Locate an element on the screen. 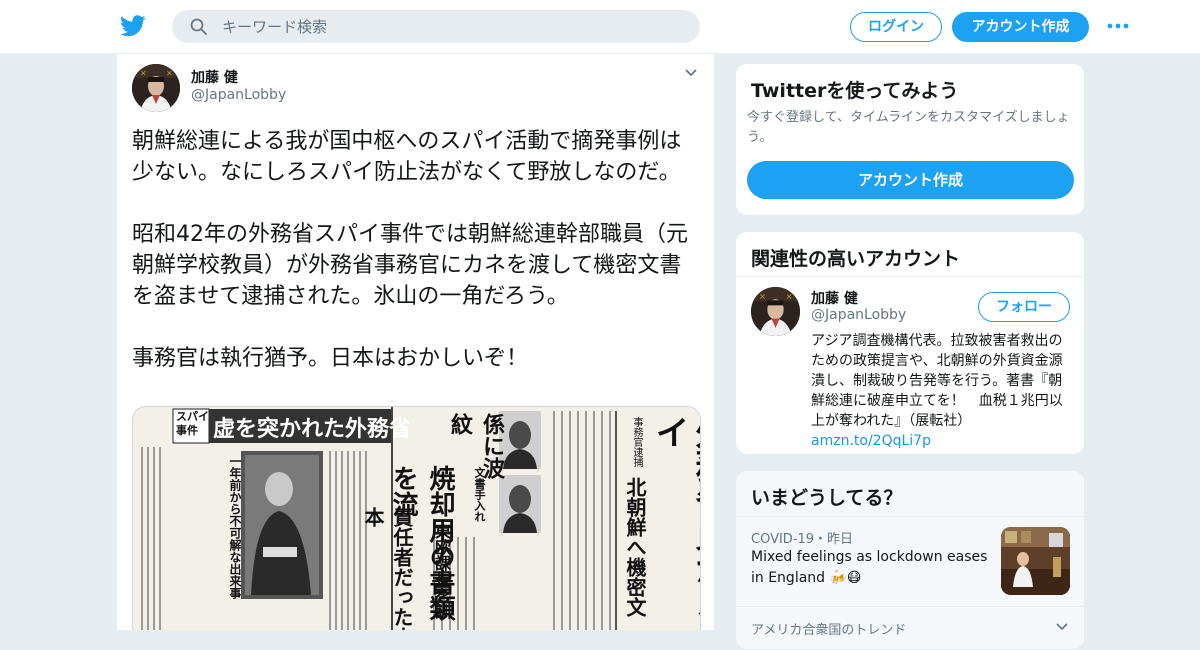 Image resolution: width=1200 pixels, height=650 pixels. search-box is located at coordinates (436, 26).